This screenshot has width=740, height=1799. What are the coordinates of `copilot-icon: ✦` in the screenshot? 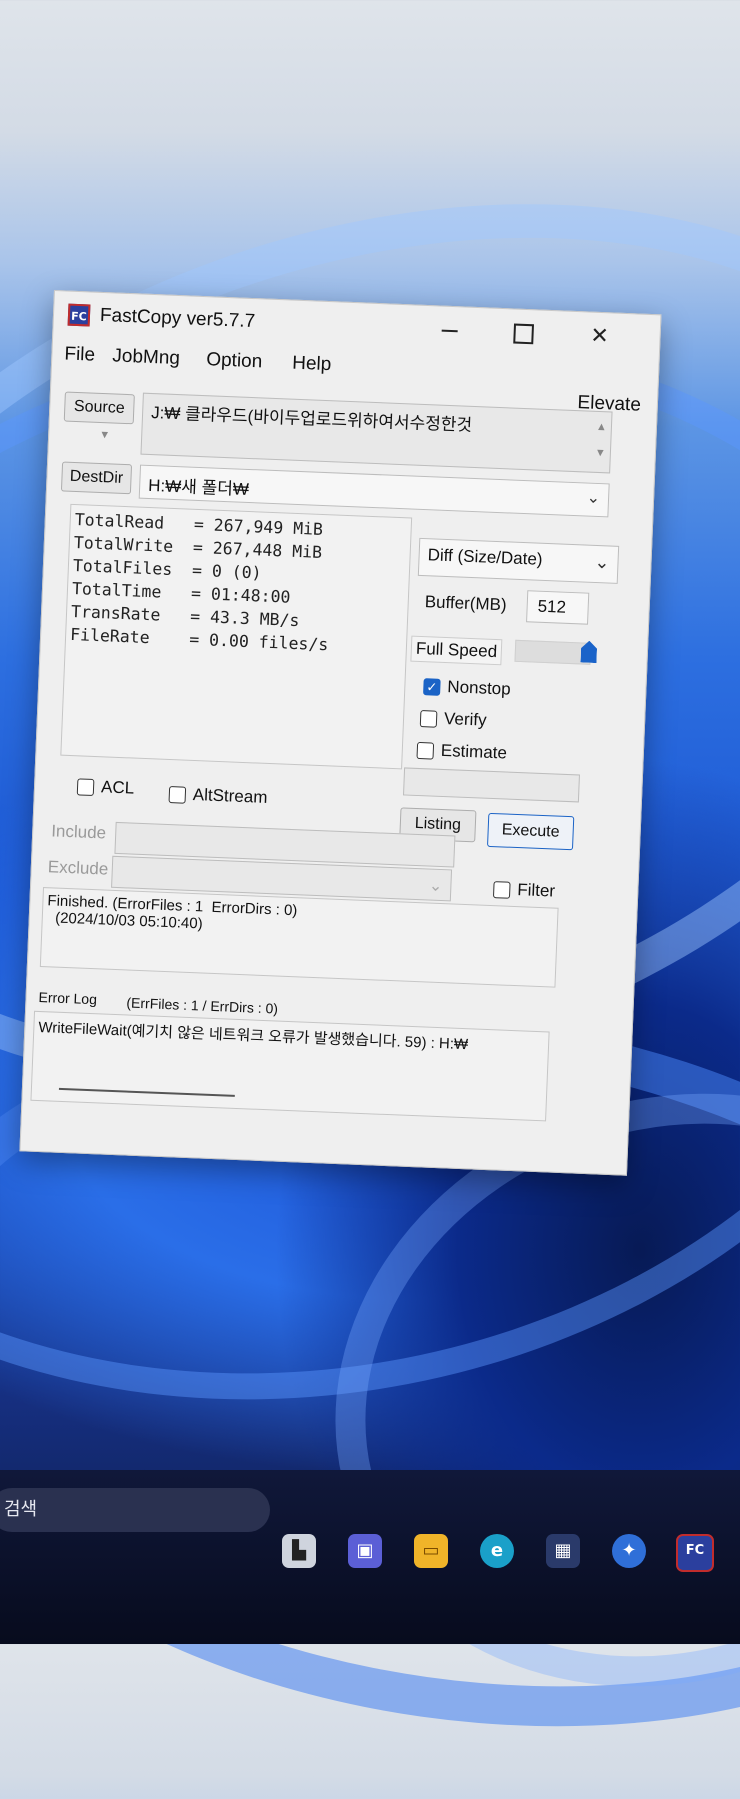 It's located at (629, 1551).